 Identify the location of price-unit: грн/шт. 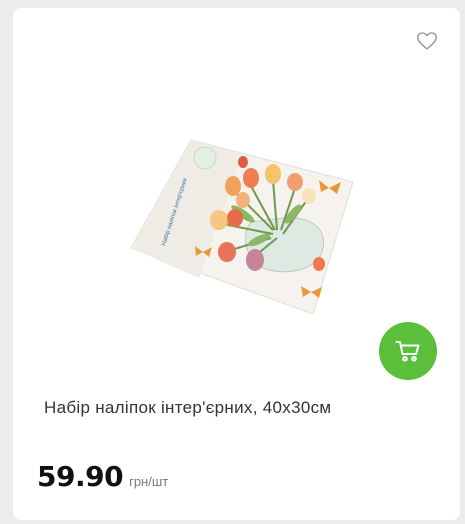
(149, 481).